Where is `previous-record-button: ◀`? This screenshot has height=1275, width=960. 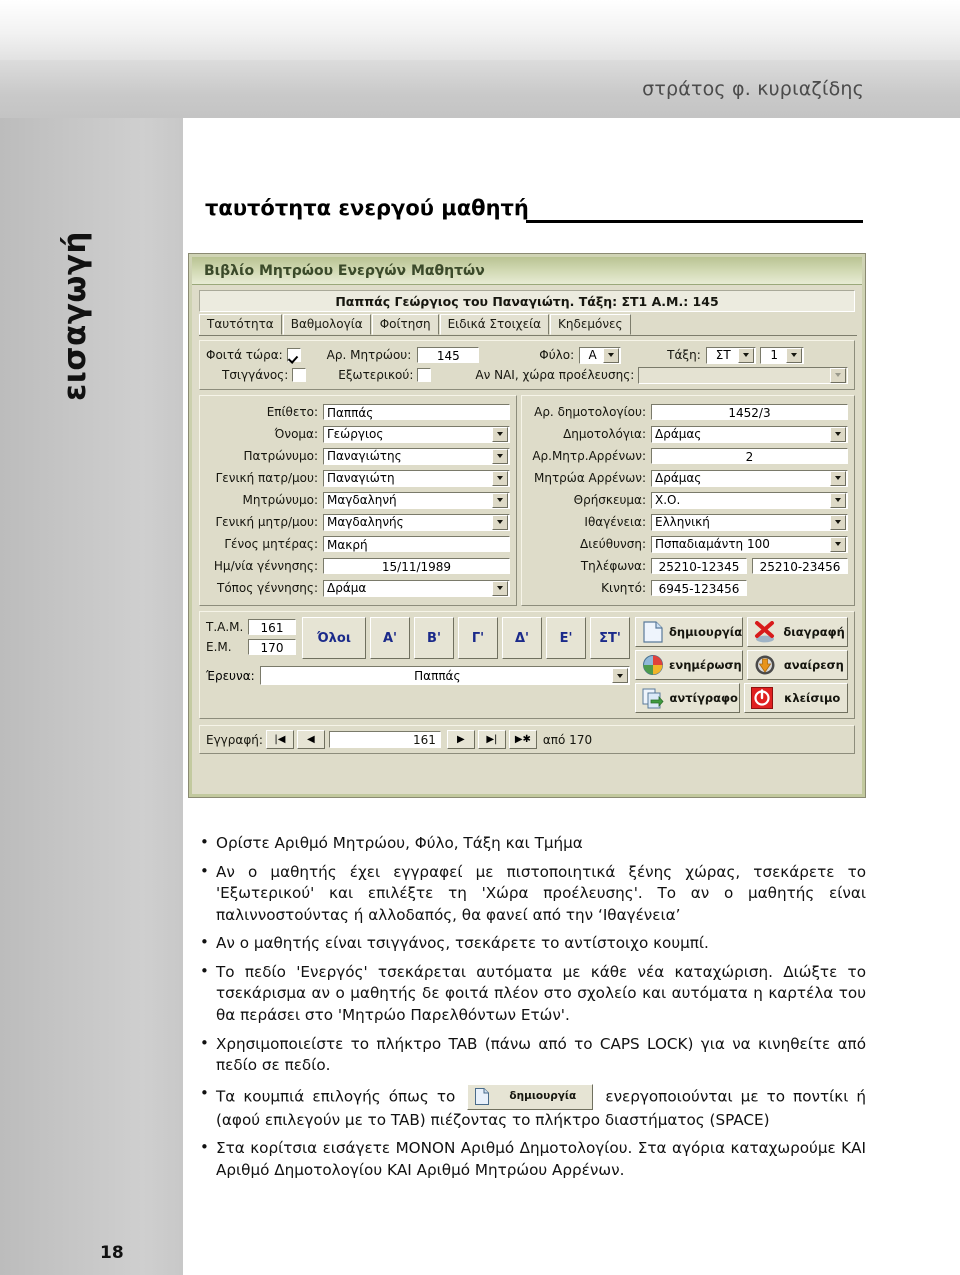 previous-record-button: ◀ is located at coordinates (310, 739).